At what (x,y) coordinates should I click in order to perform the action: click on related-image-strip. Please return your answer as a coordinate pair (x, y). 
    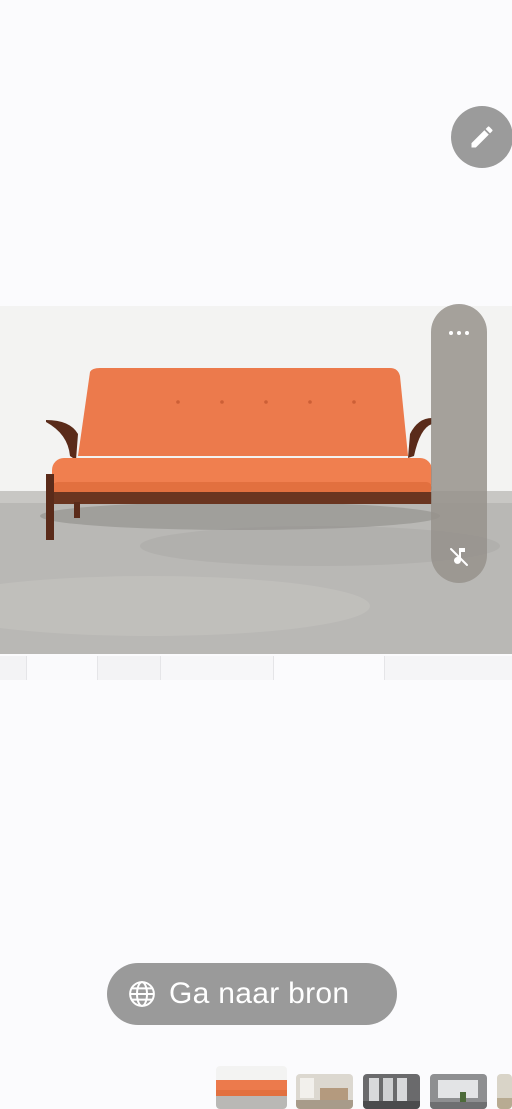
    Looking at the image, I should click on (256, 668).